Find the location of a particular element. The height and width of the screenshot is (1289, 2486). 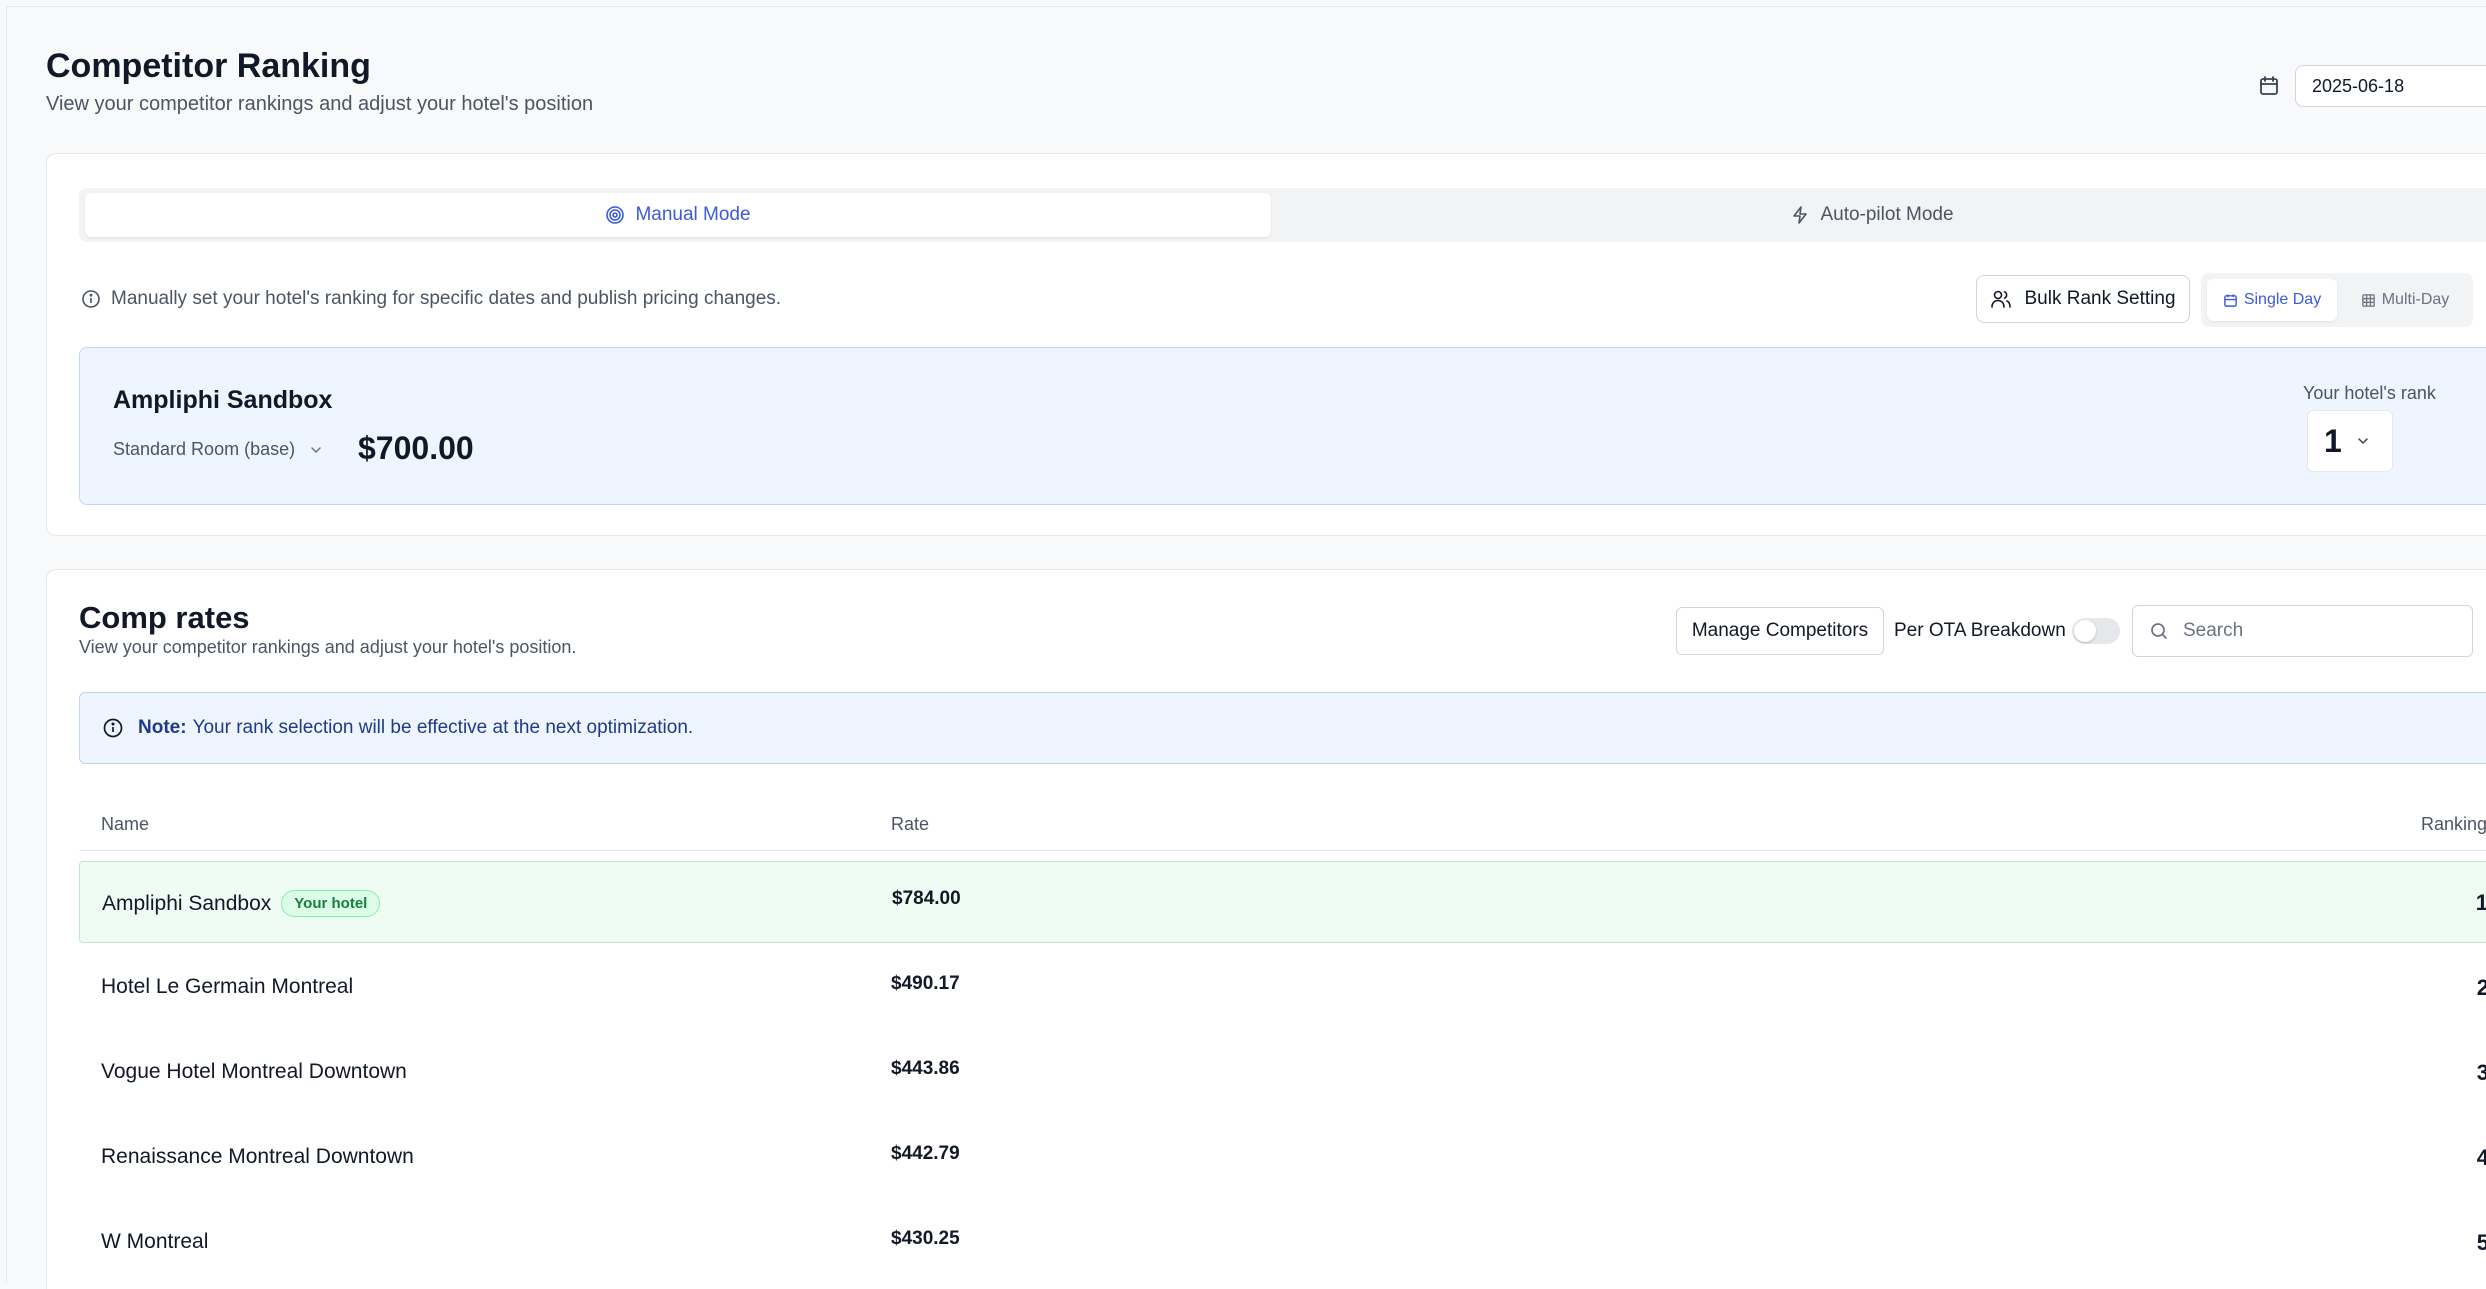

row-hotel-name: Renaissance Montreal Downtown is located at coordinates (257, 1156).